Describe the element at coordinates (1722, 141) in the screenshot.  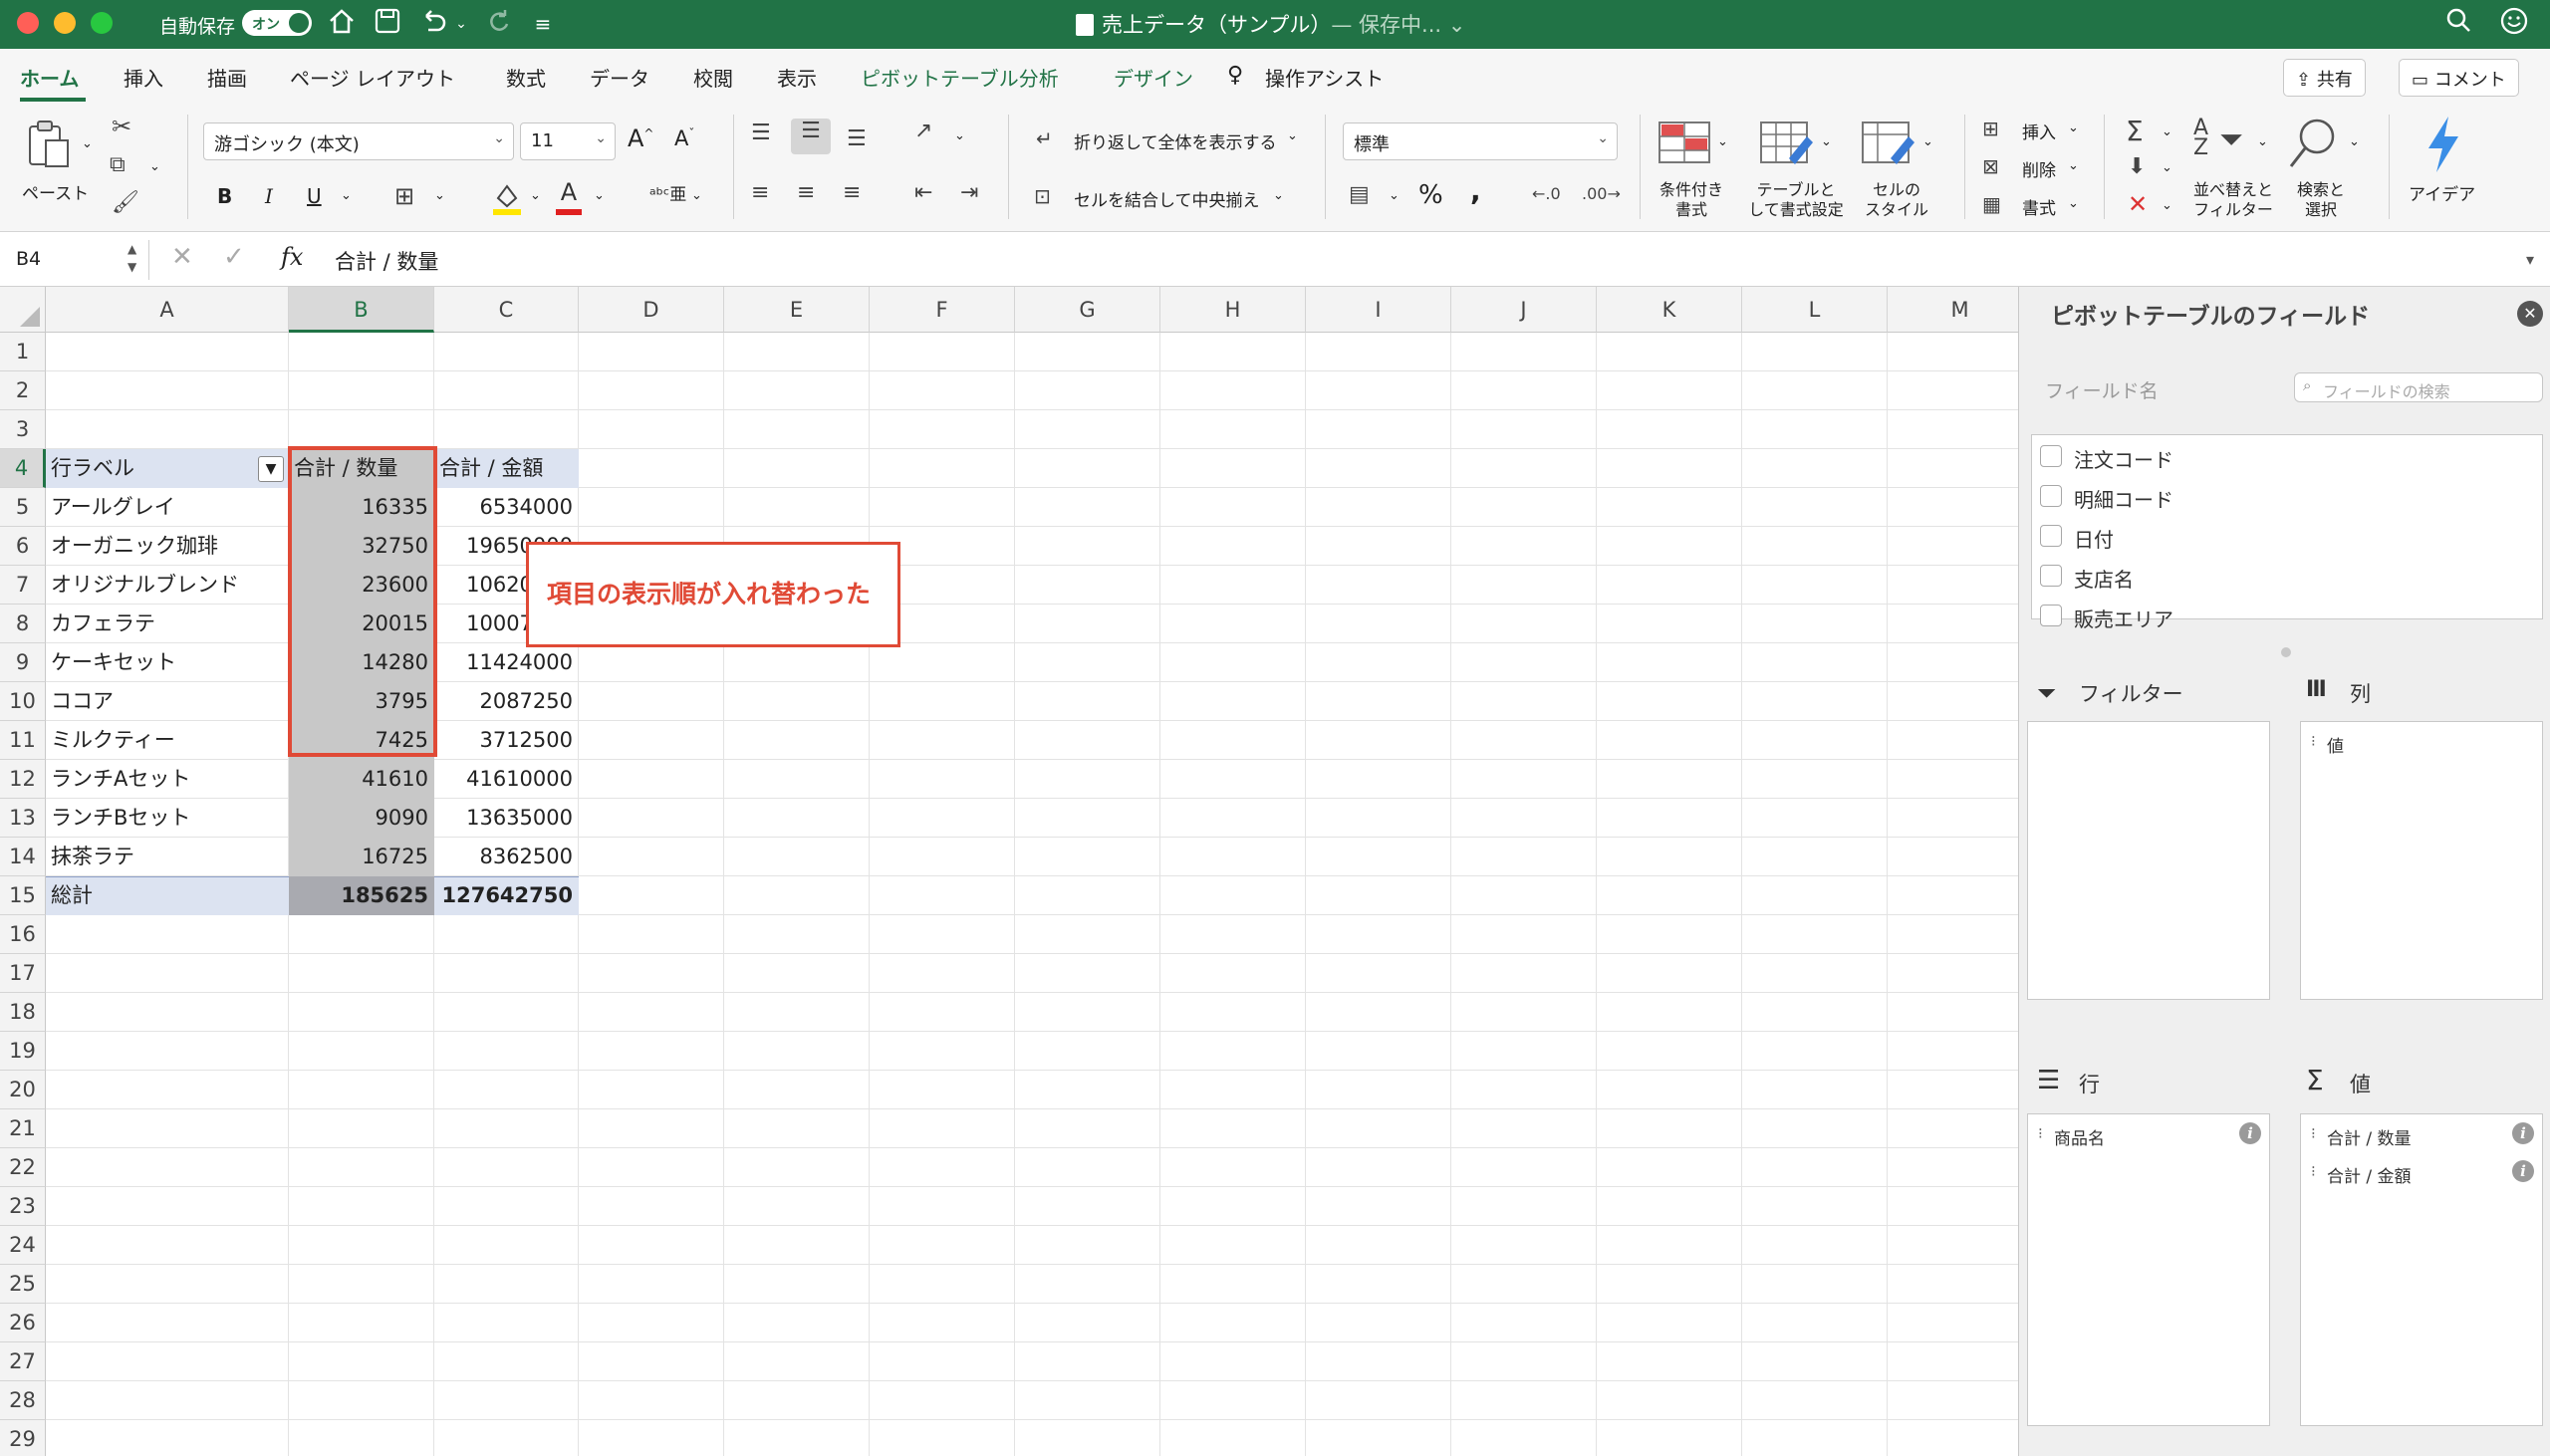
I see `conditional-format-chevron-icon: ⌄` at that location.